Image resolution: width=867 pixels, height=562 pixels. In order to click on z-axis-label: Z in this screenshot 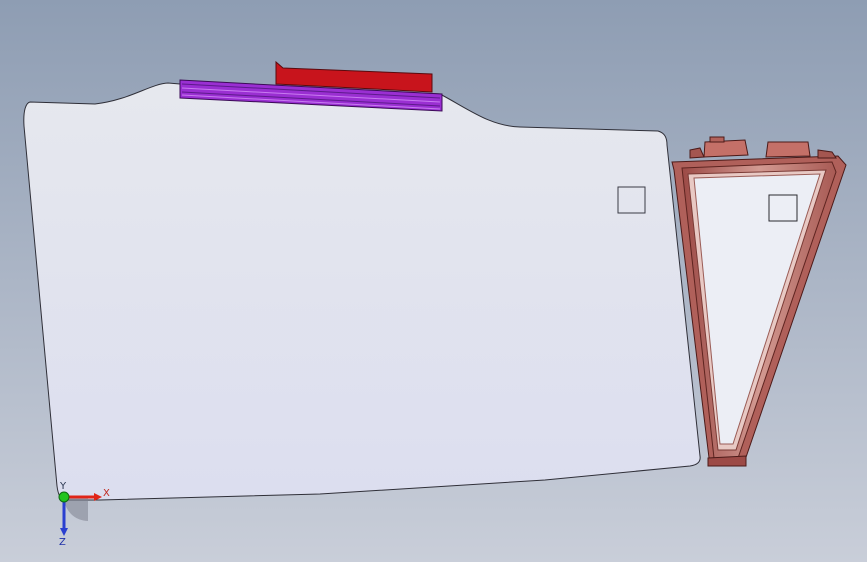, I will do `click(62, 542)`.